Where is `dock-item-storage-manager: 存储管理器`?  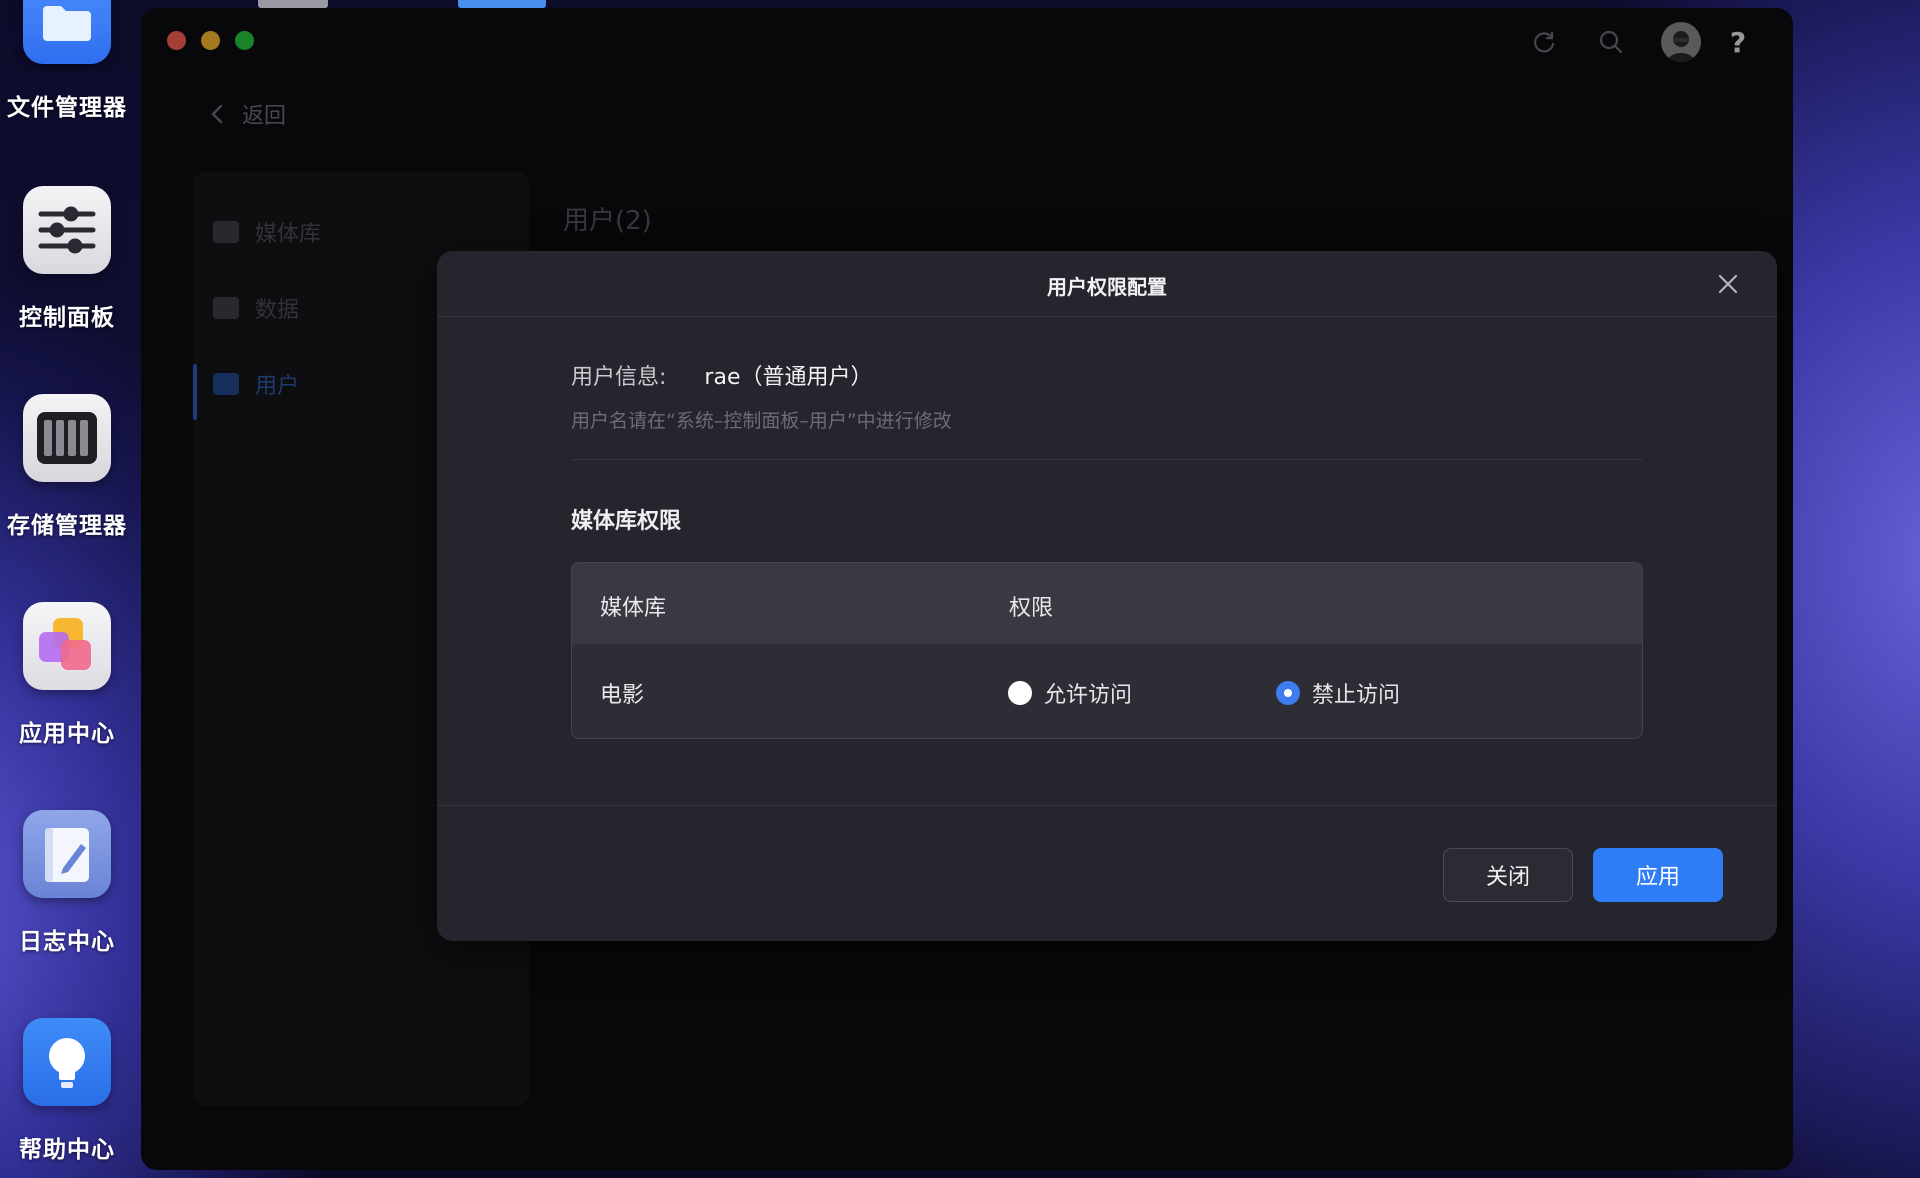 dock-item-storage-manager: 存储管理器 is located at coordinates (67, 467).